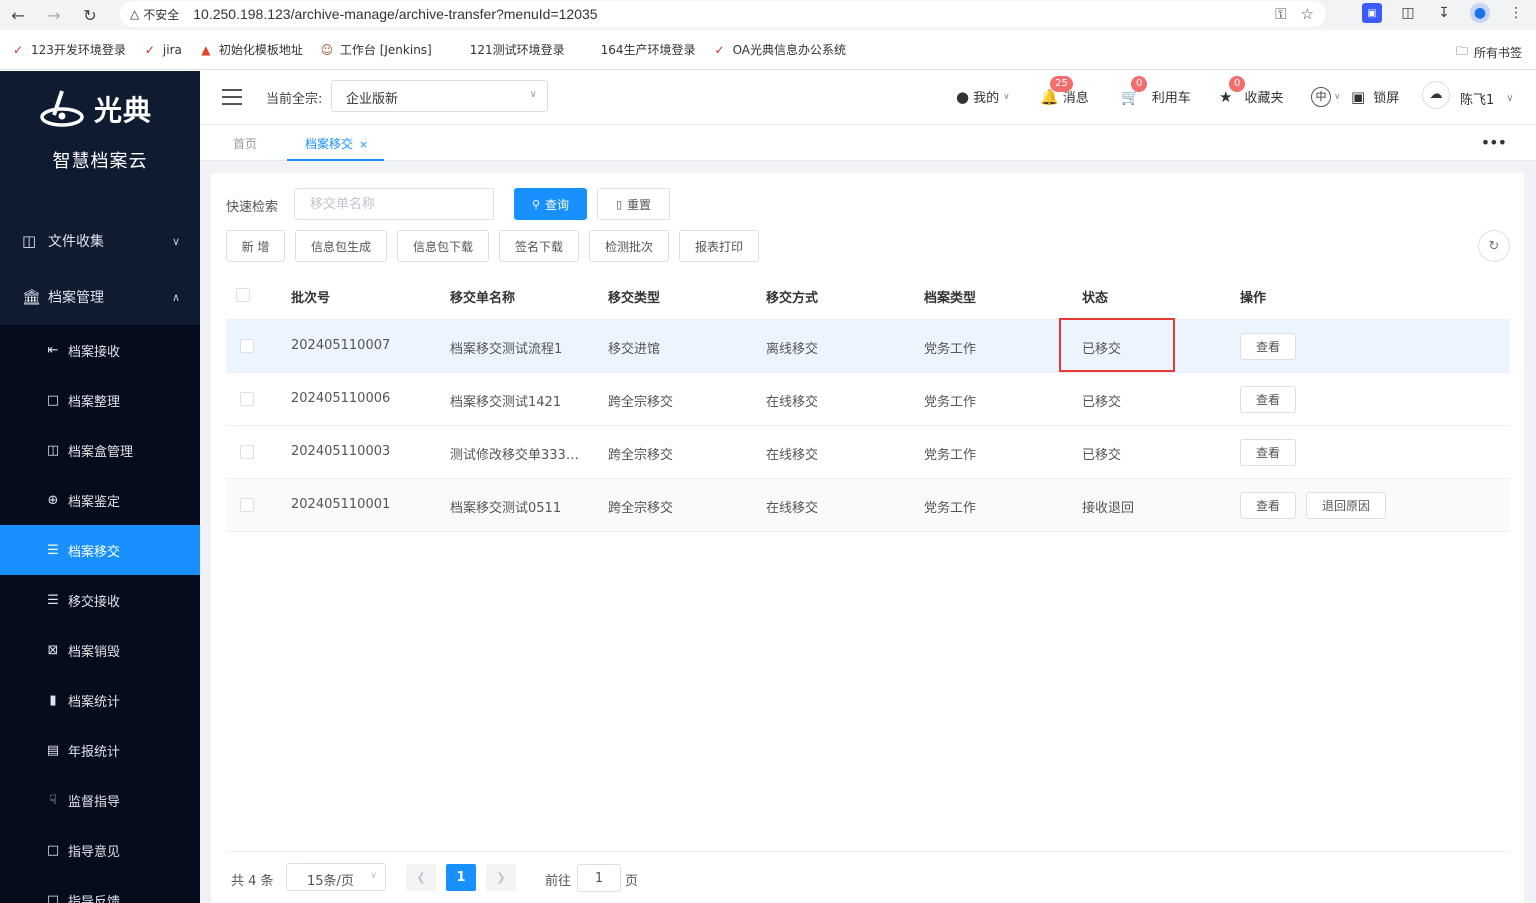 This screenshot has height=903, width=1536. Describe the element at coordinates (100, 600) in the screenshot. I see `sidebar-item-transfer-receive: ☰ 移交接收` at that location.